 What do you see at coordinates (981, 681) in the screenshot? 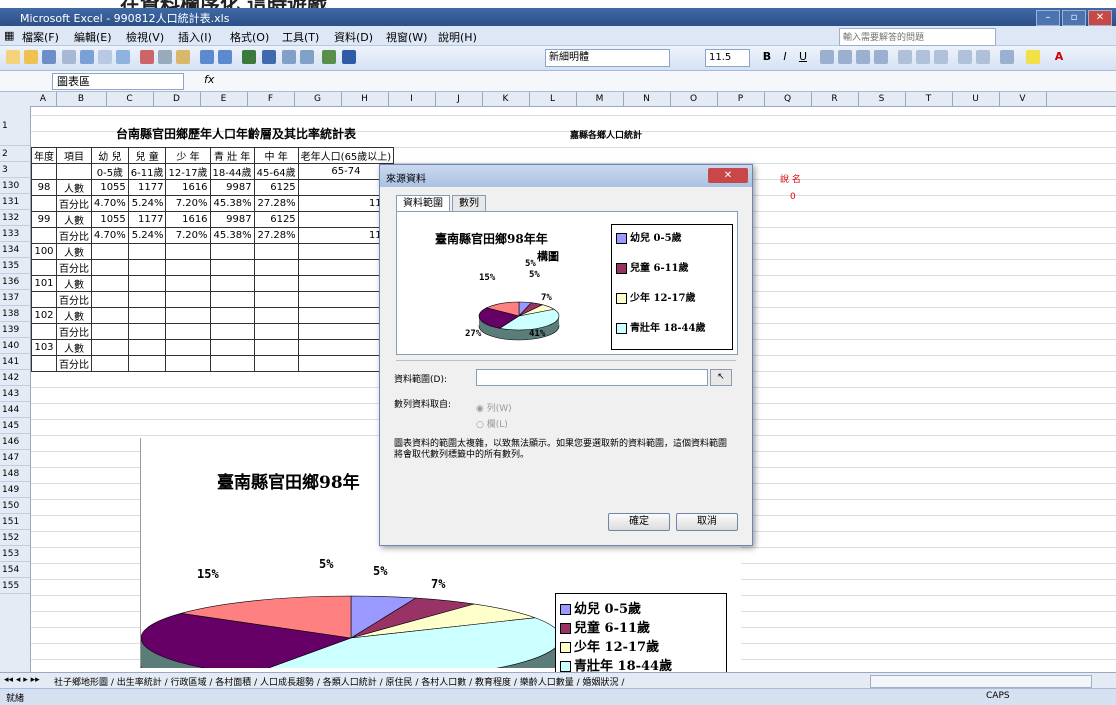
I see `horizontal-scrollbar` at bounding box center [981, 681].